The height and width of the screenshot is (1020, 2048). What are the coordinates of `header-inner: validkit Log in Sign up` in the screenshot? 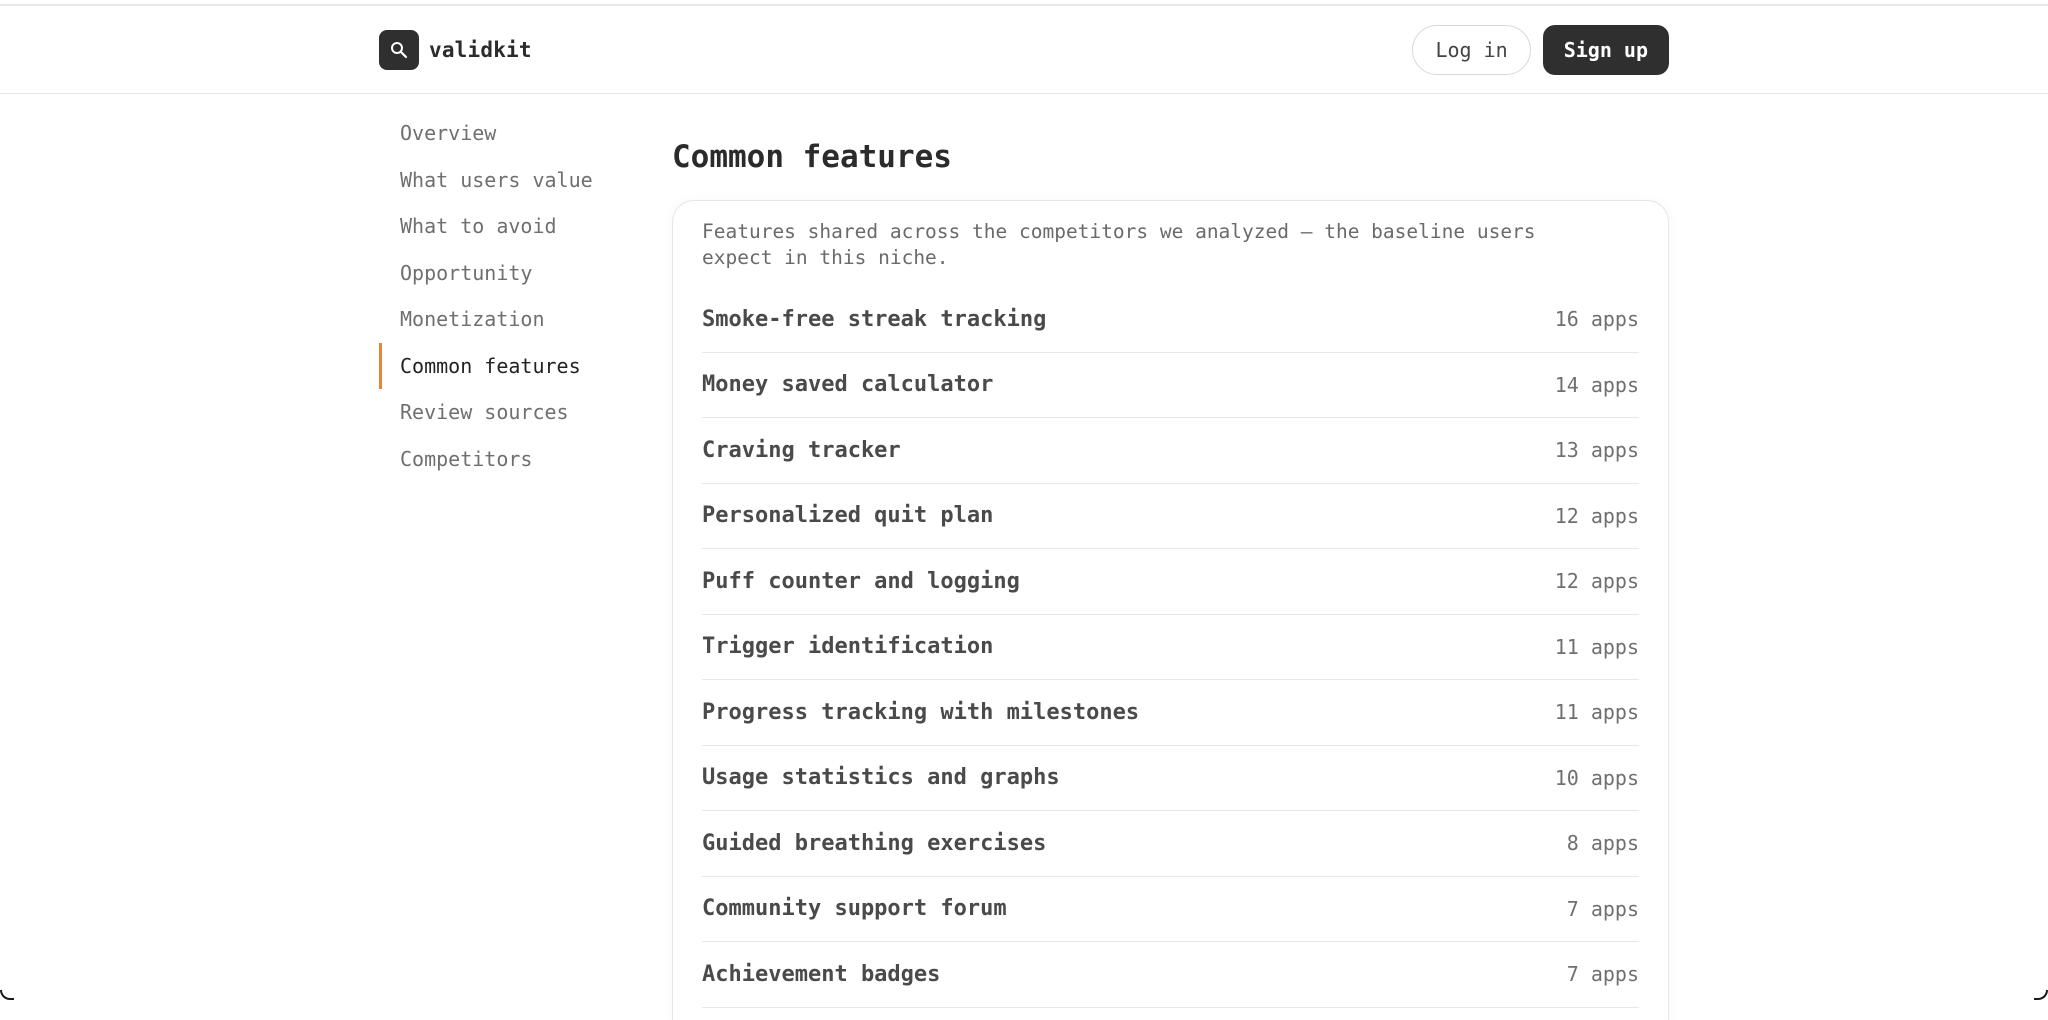 It's located at (1024, 50).